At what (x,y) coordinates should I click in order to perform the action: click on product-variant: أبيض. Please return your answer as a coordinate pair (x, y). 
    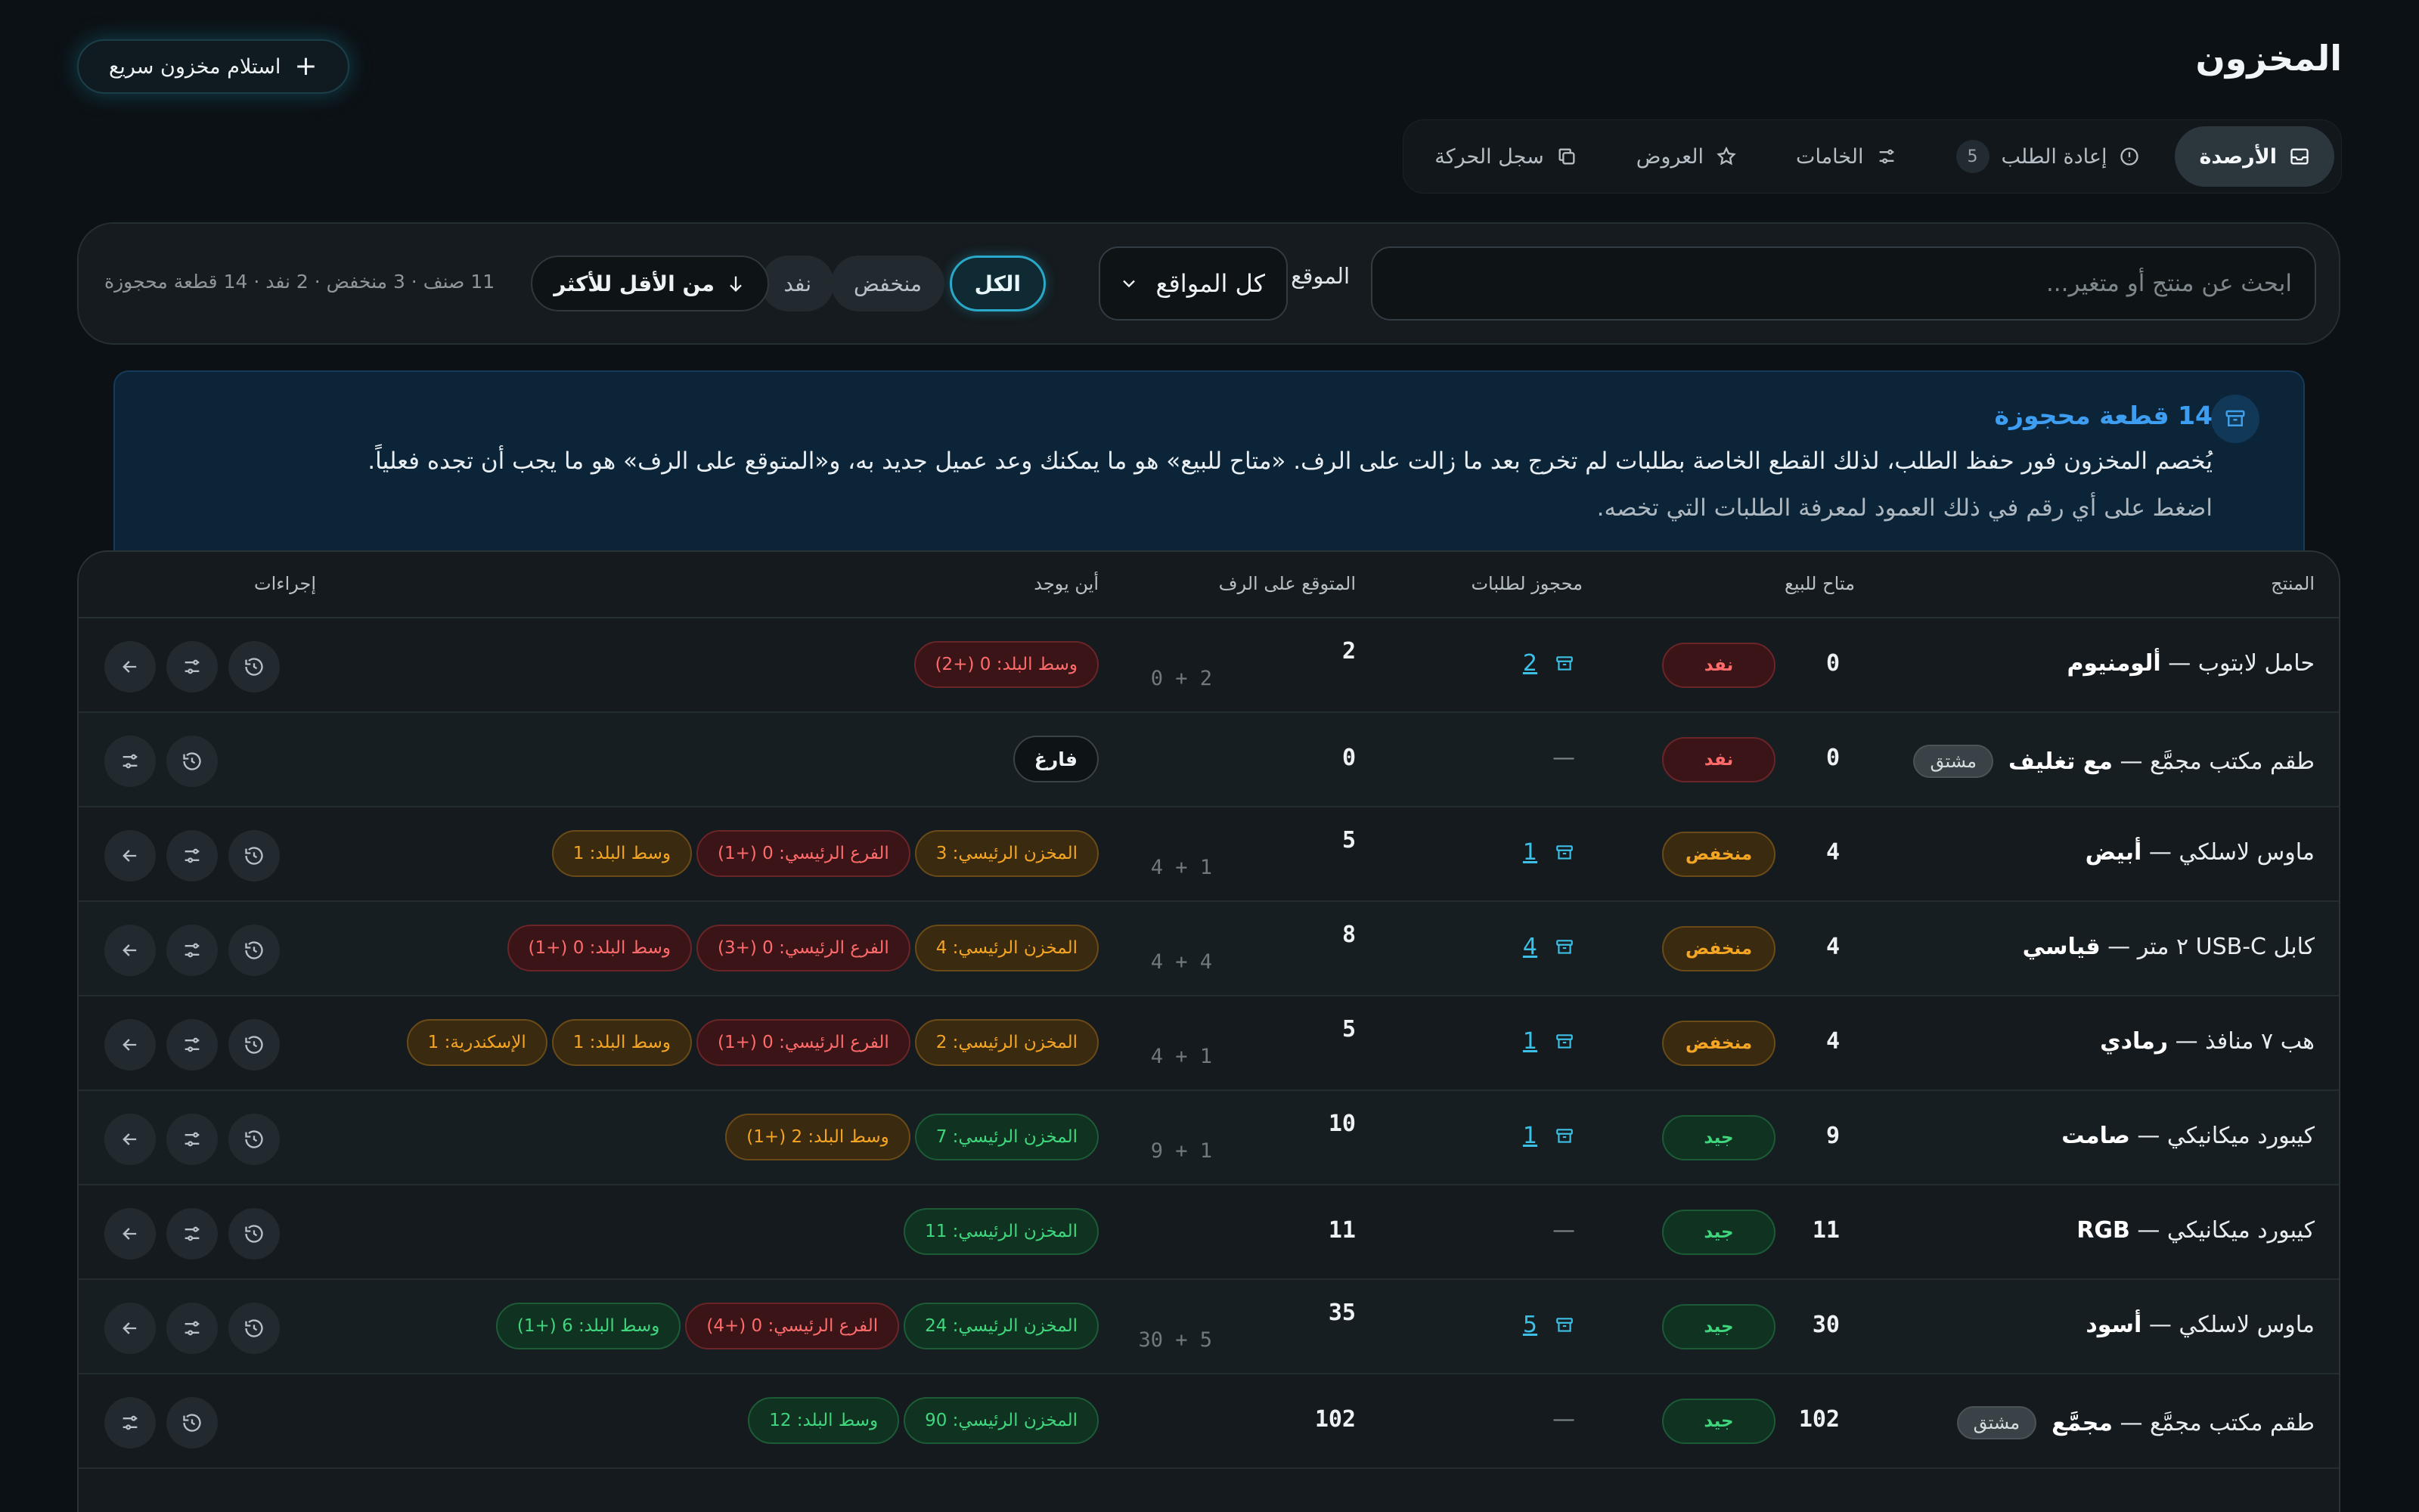
    Looking at the image, I should click on (2113, 852).